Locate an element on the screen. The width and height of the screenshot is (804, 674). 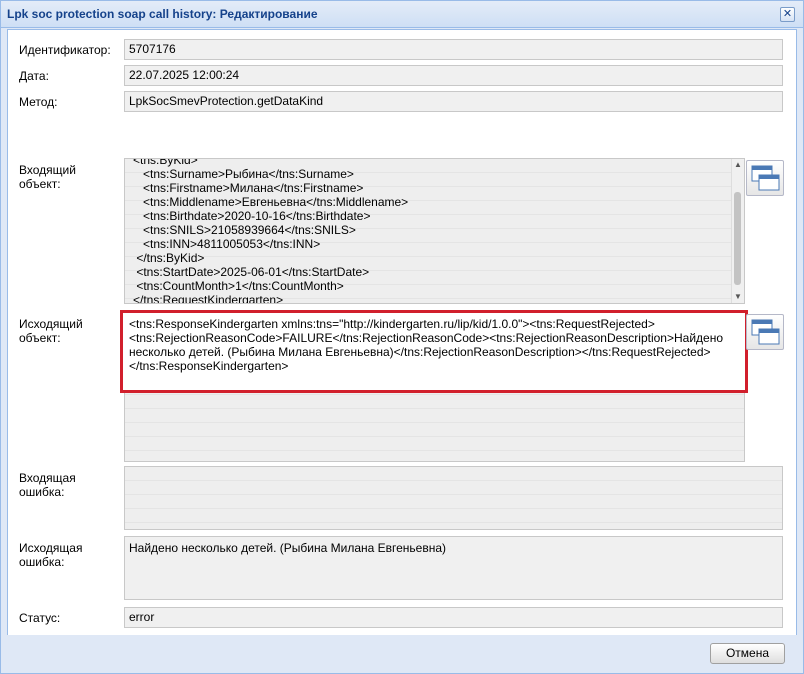
incoming-object-line: </tns:RequestKindergarten> is located at coordinates (208, 298).